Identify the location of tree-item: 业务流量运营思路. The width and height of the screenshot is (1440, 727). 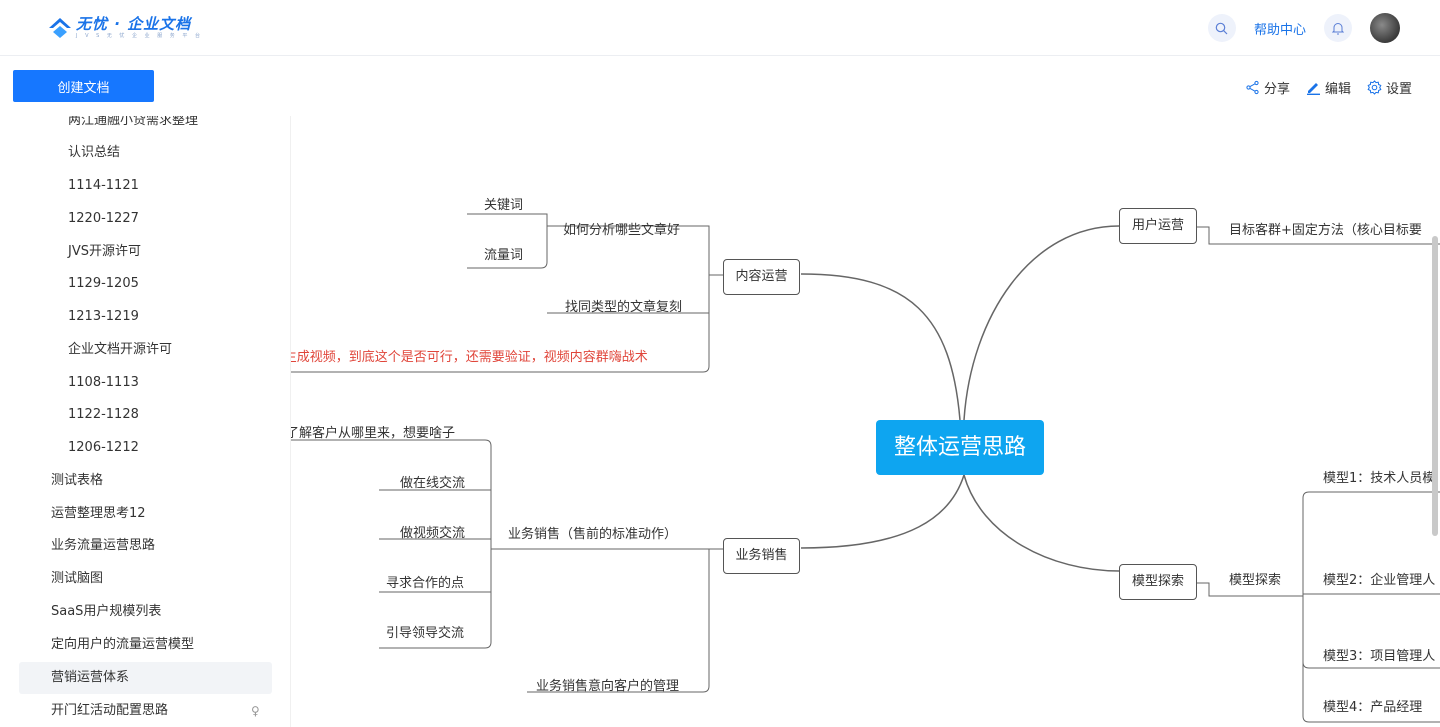
(103, 546).